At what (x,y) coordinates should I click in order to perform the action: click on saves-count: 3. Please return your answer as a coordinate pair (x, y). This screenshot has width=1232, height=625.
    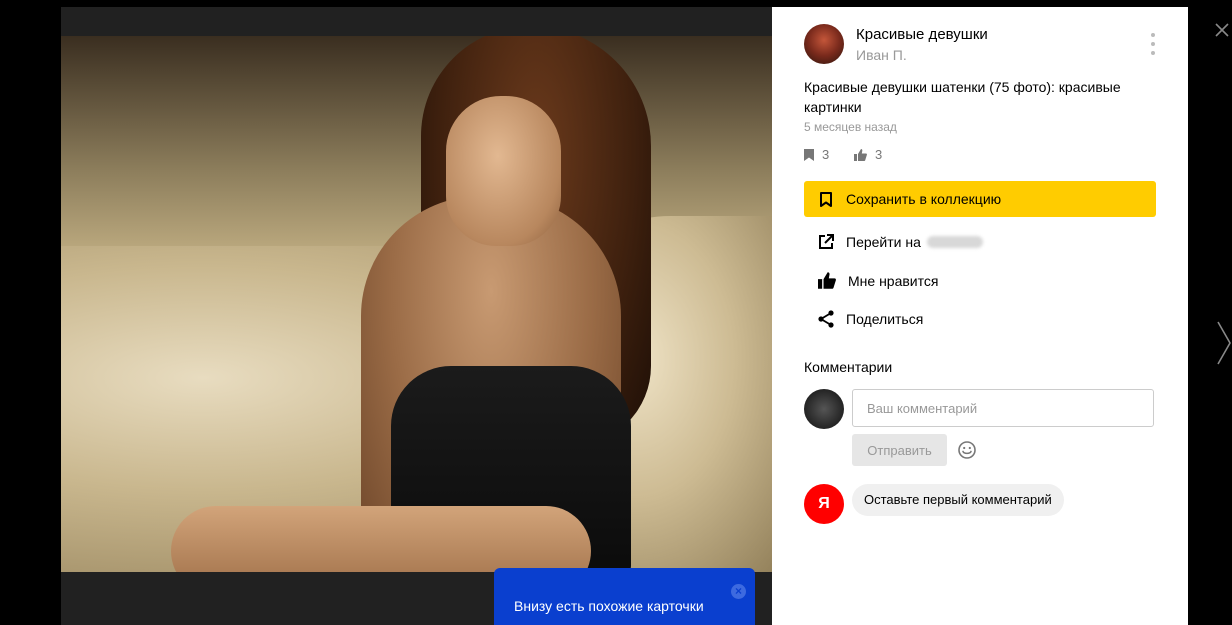
    Looking at the image, I should click on (826, 154).